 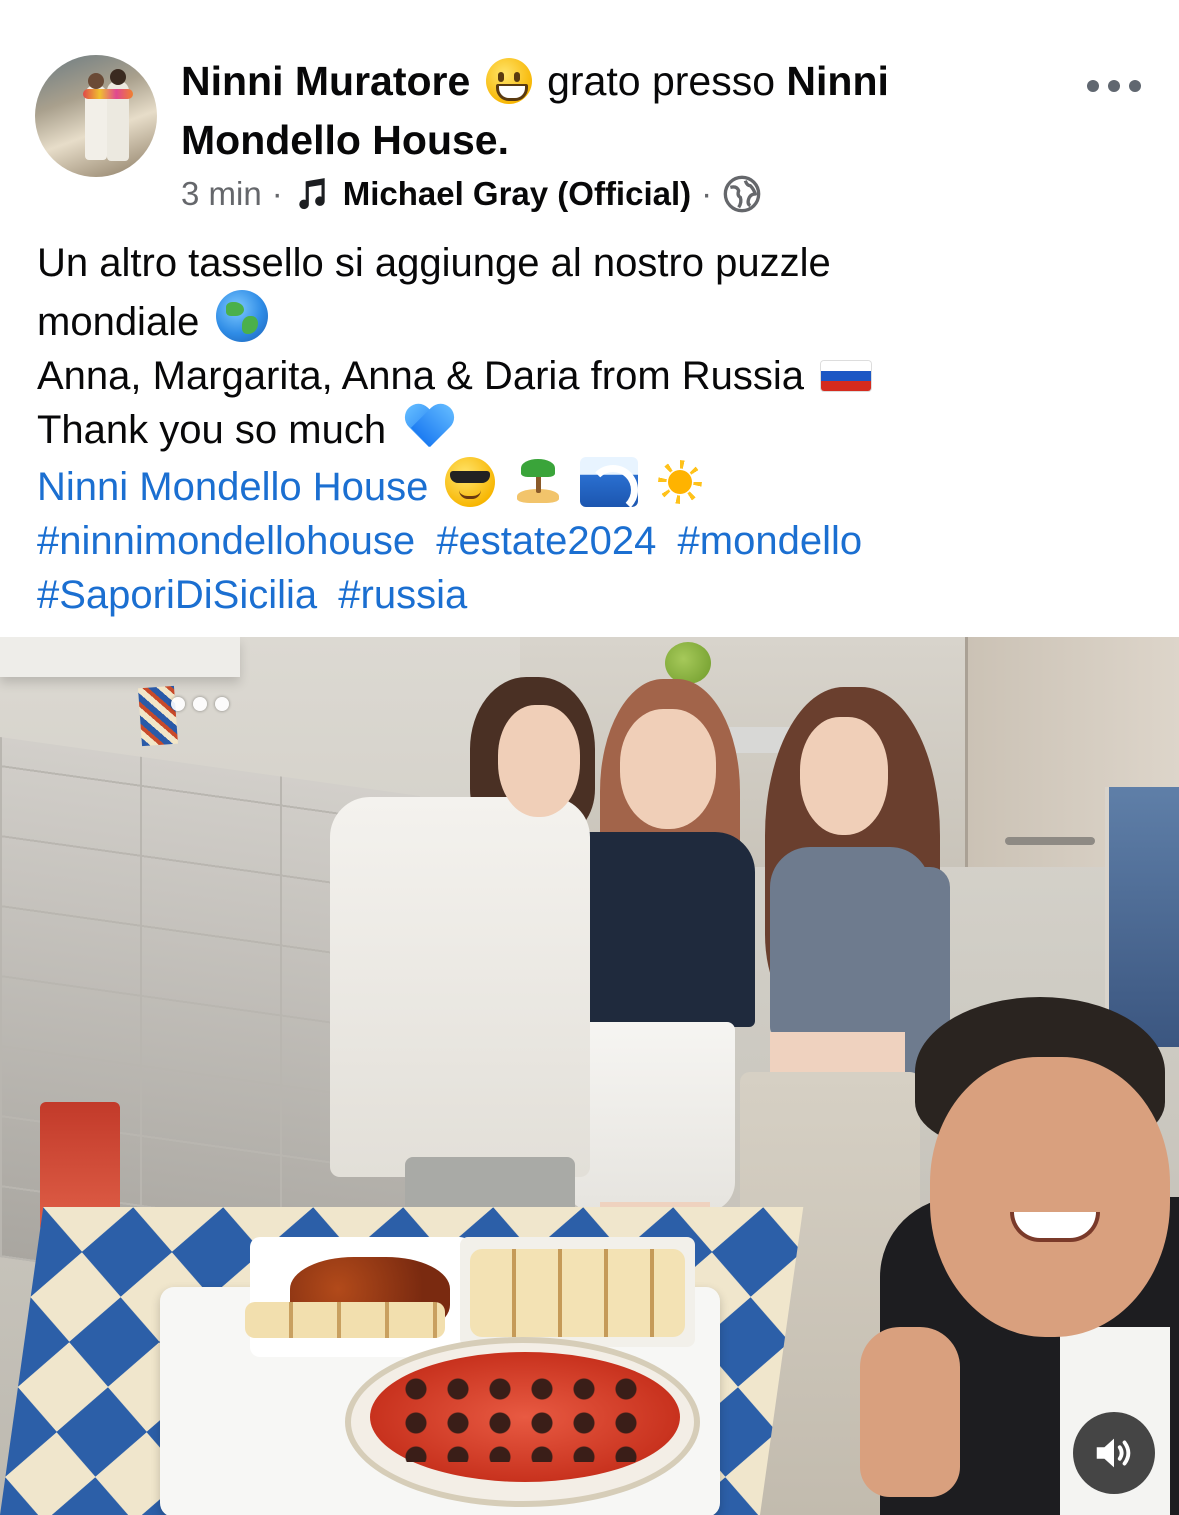 What do you see at coordinates (661, 81) in the screenshot?
I see `activity-text: grato presso` at bounding box center [661, 81].